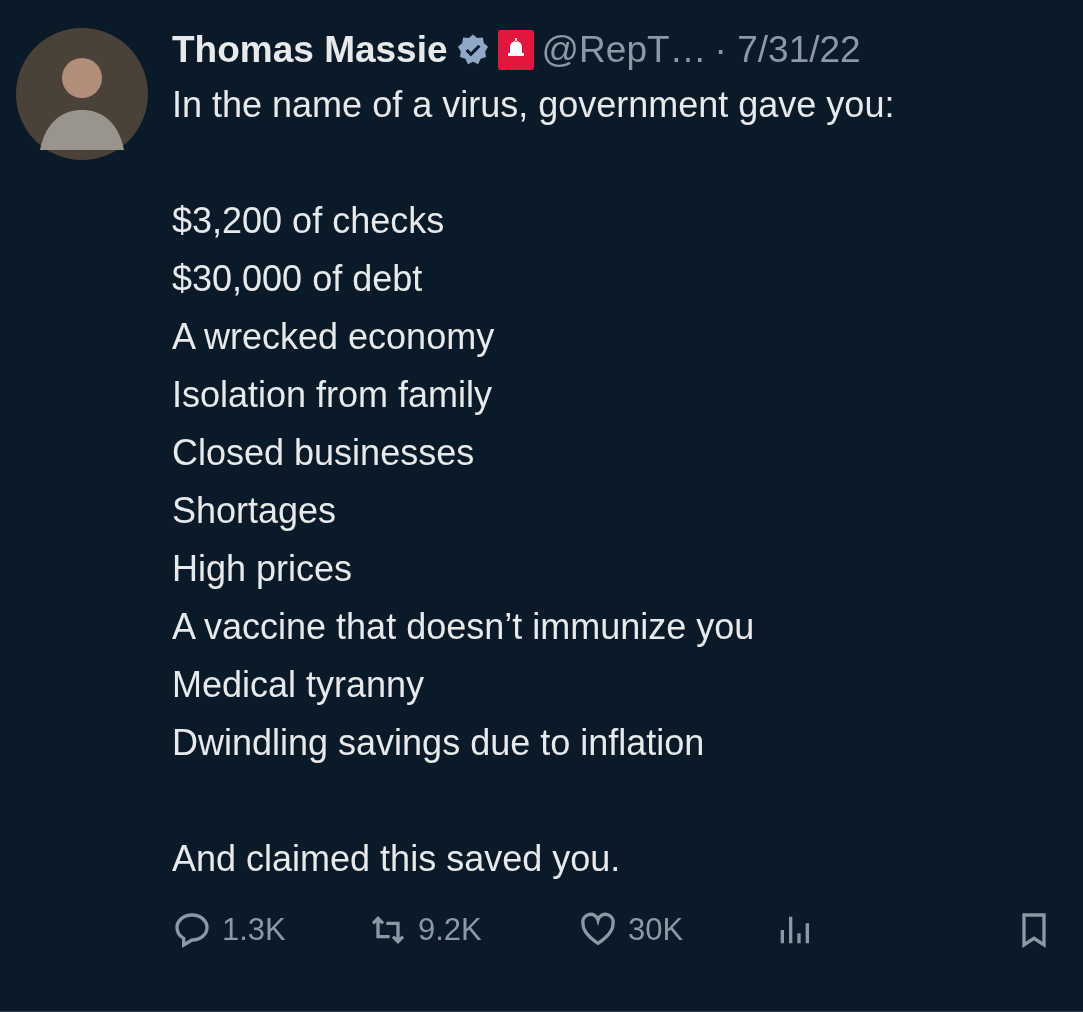  Describe the element at coordinates (192, 930) in the screenshot. I see `reply-icon` at that location.